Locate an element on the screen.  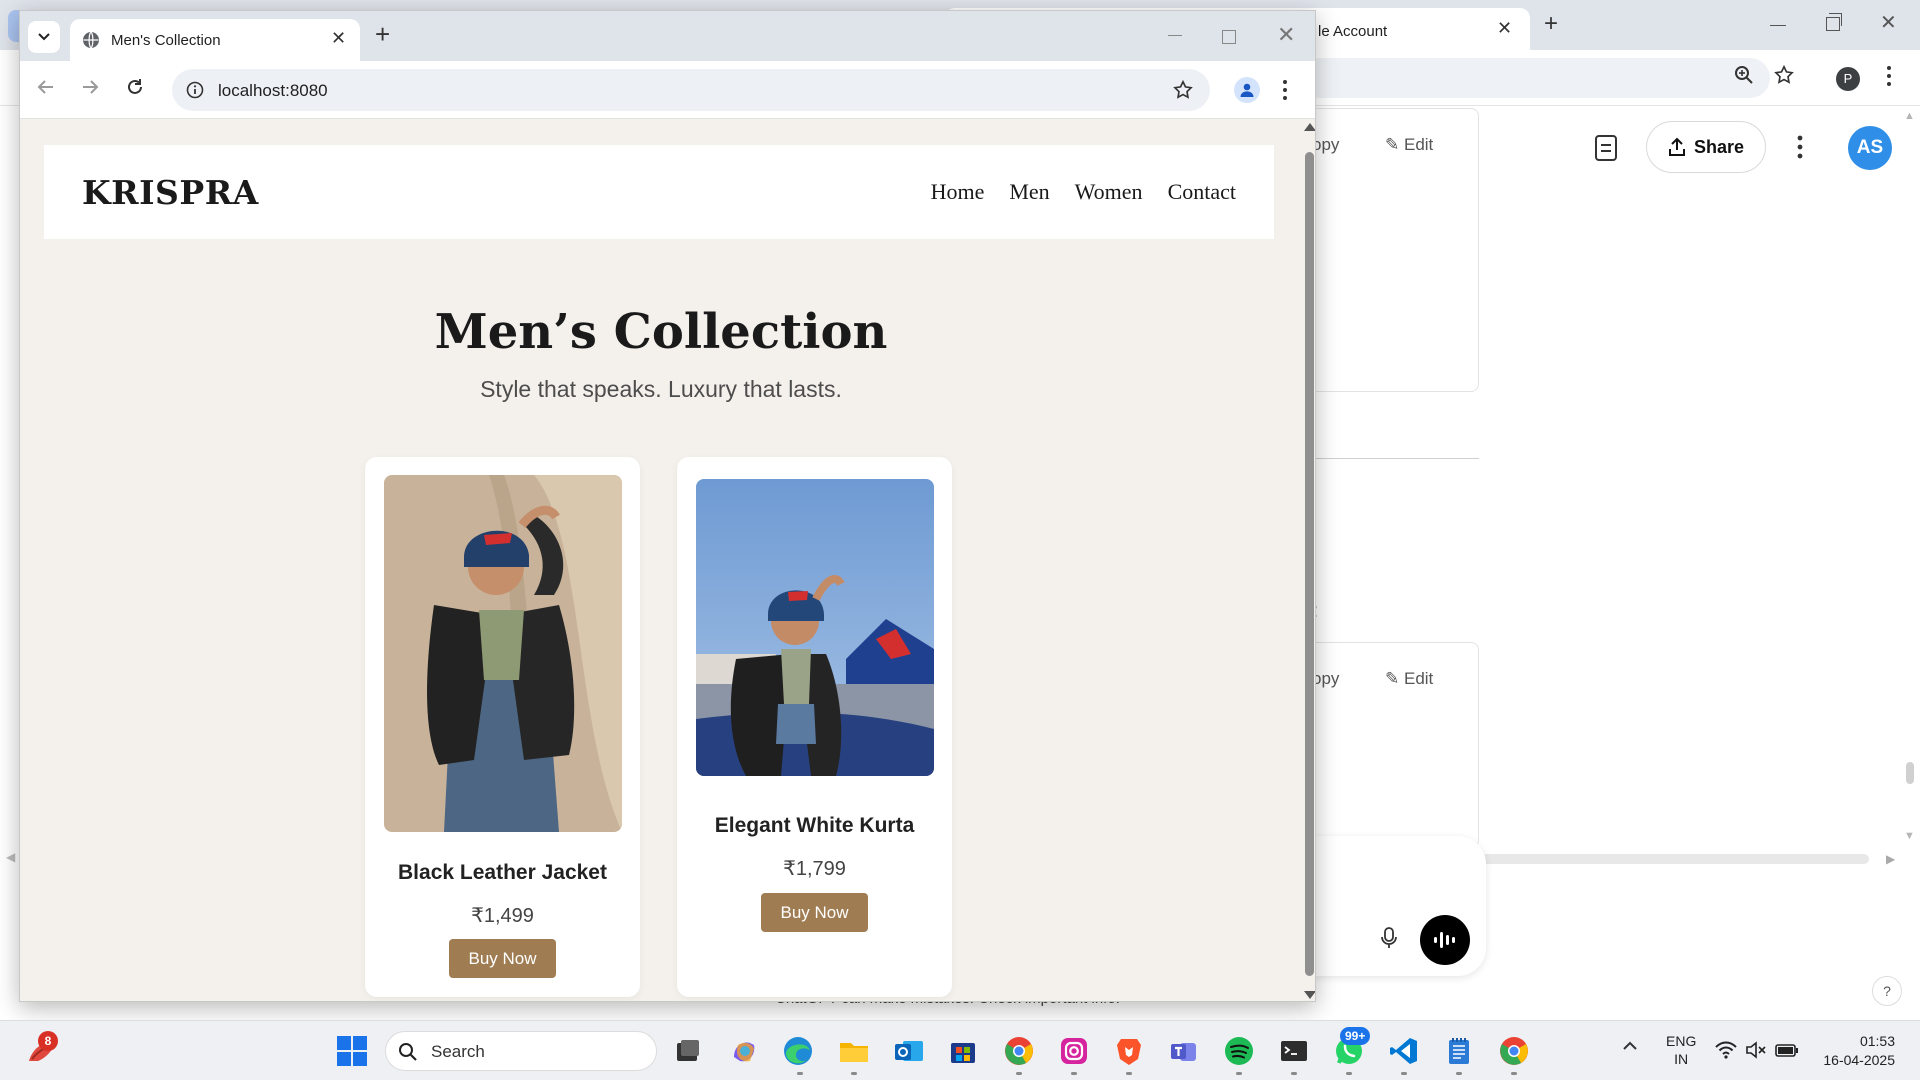
browser-toolbar: localhost:8080 is located at coordinates (667, 90).